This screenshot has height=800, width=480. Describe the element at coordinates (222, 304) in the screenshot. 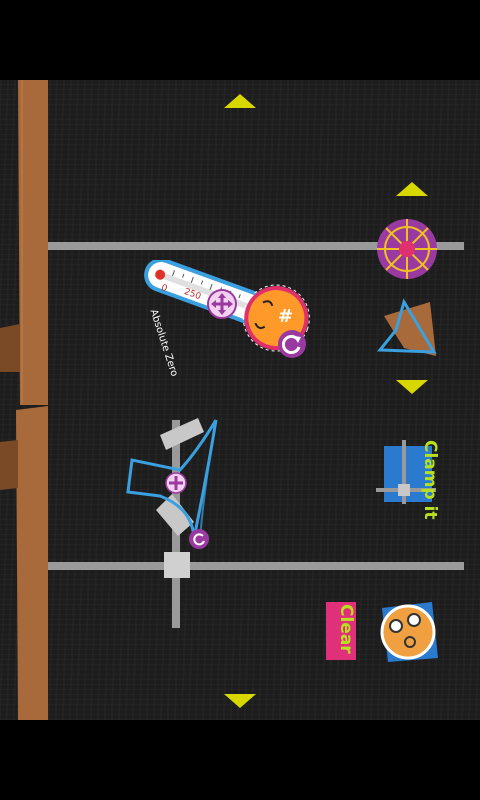

I see `move-icon` at that location.